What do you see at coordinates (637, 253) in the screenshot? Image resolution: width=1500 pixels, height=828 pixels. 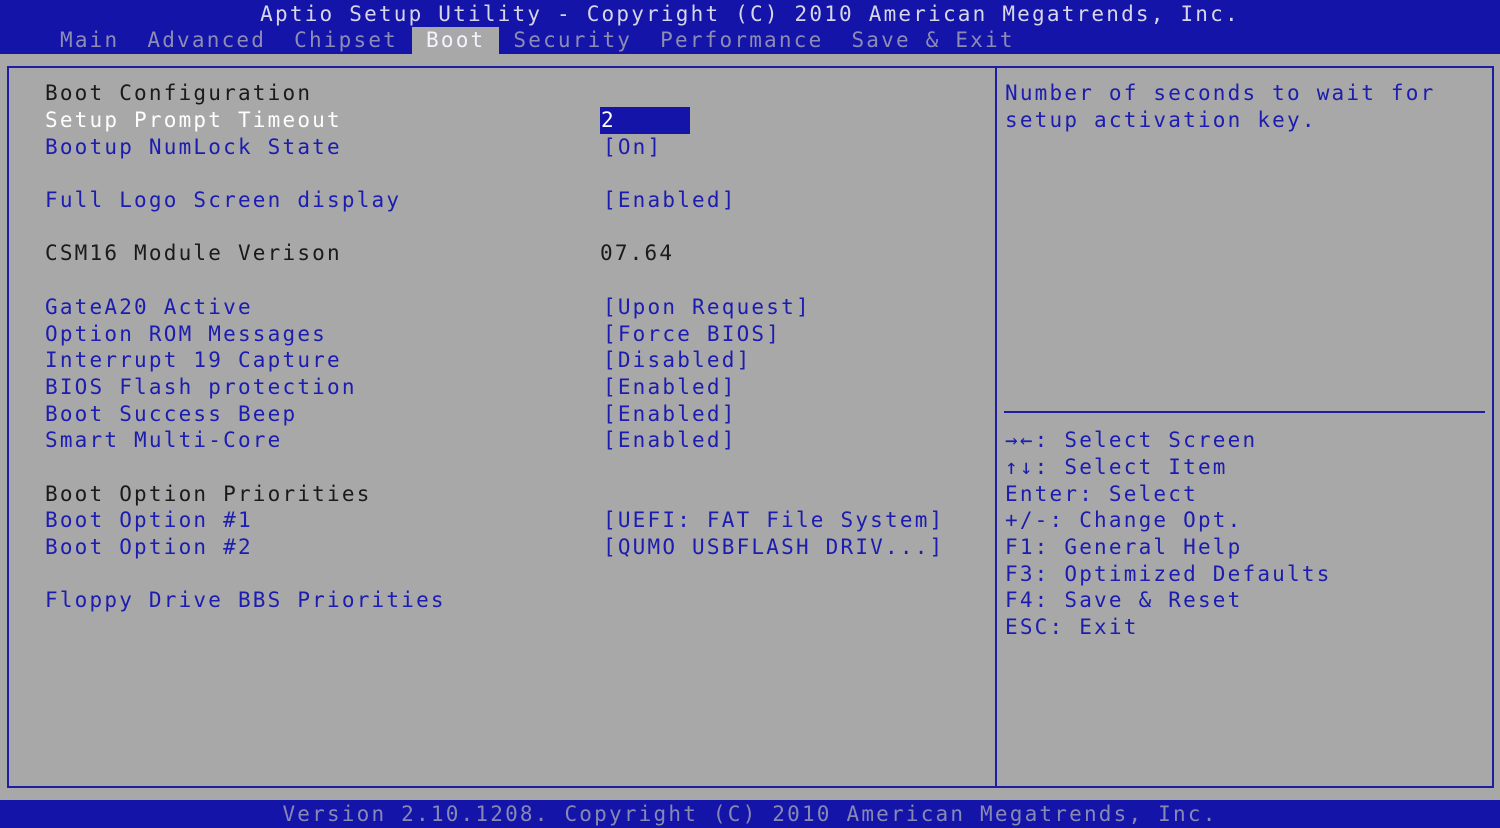 I see `csm16-module-version-value: 07.64` at bounding box center [637, 253].